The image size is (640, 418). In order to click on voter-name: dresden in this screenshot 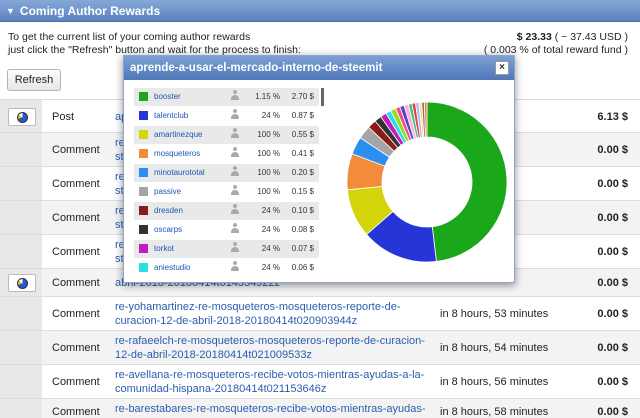, I will do `click(168, 210)`.